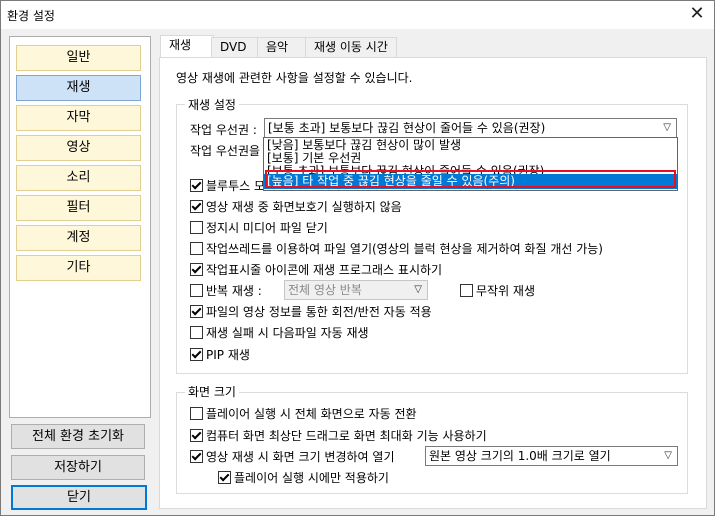 The height and width of the screenshot is (516, 715). Describe the element at coordinates (300, 457) in the screenshot. I see `resize-on-play-label: 영상 재생 시 화면 크기 변경하여 열기` at that location.